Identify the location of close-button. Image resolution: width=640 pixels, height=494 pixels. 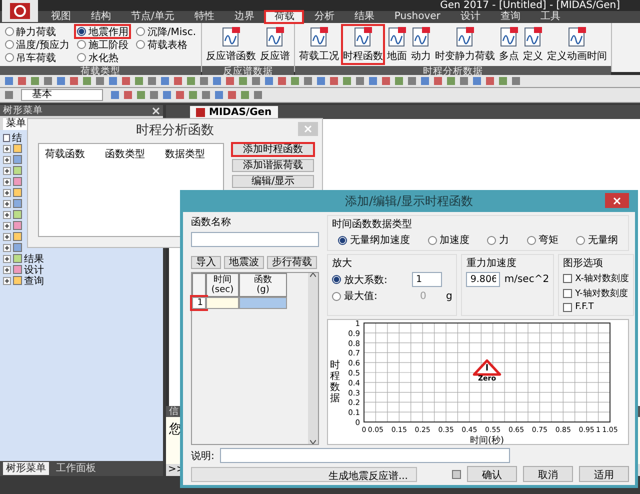
(617, 200).